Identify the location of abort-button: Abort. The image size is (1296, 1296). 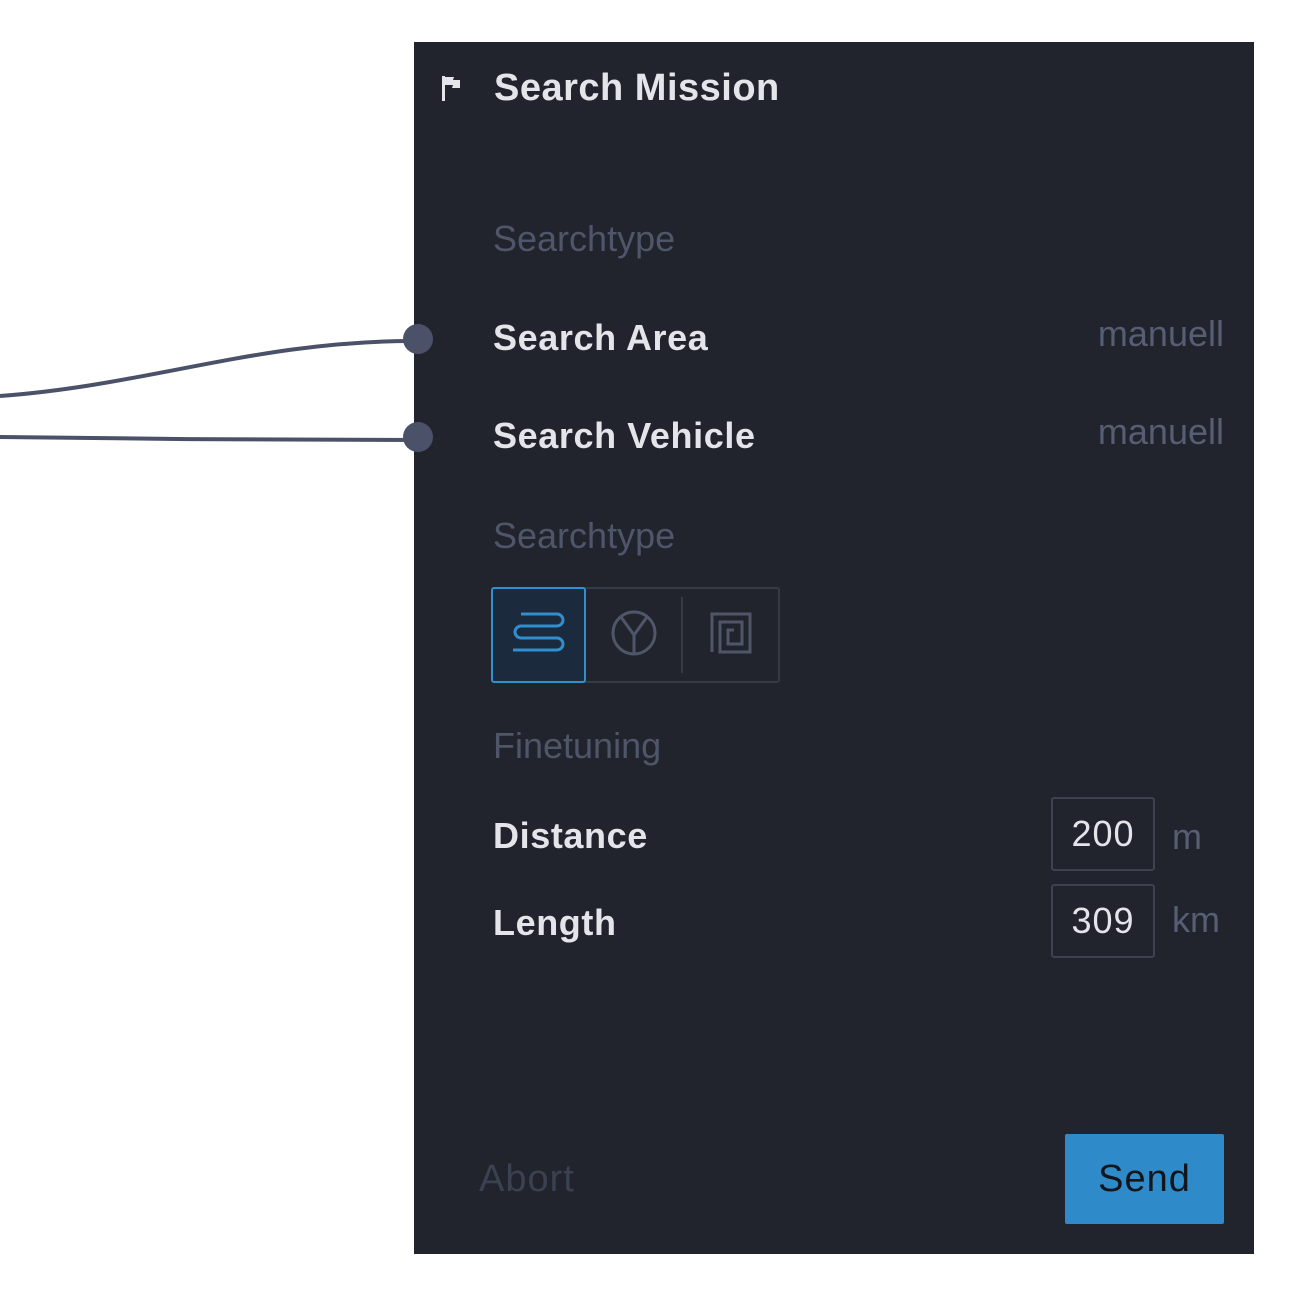
(527, 1179).